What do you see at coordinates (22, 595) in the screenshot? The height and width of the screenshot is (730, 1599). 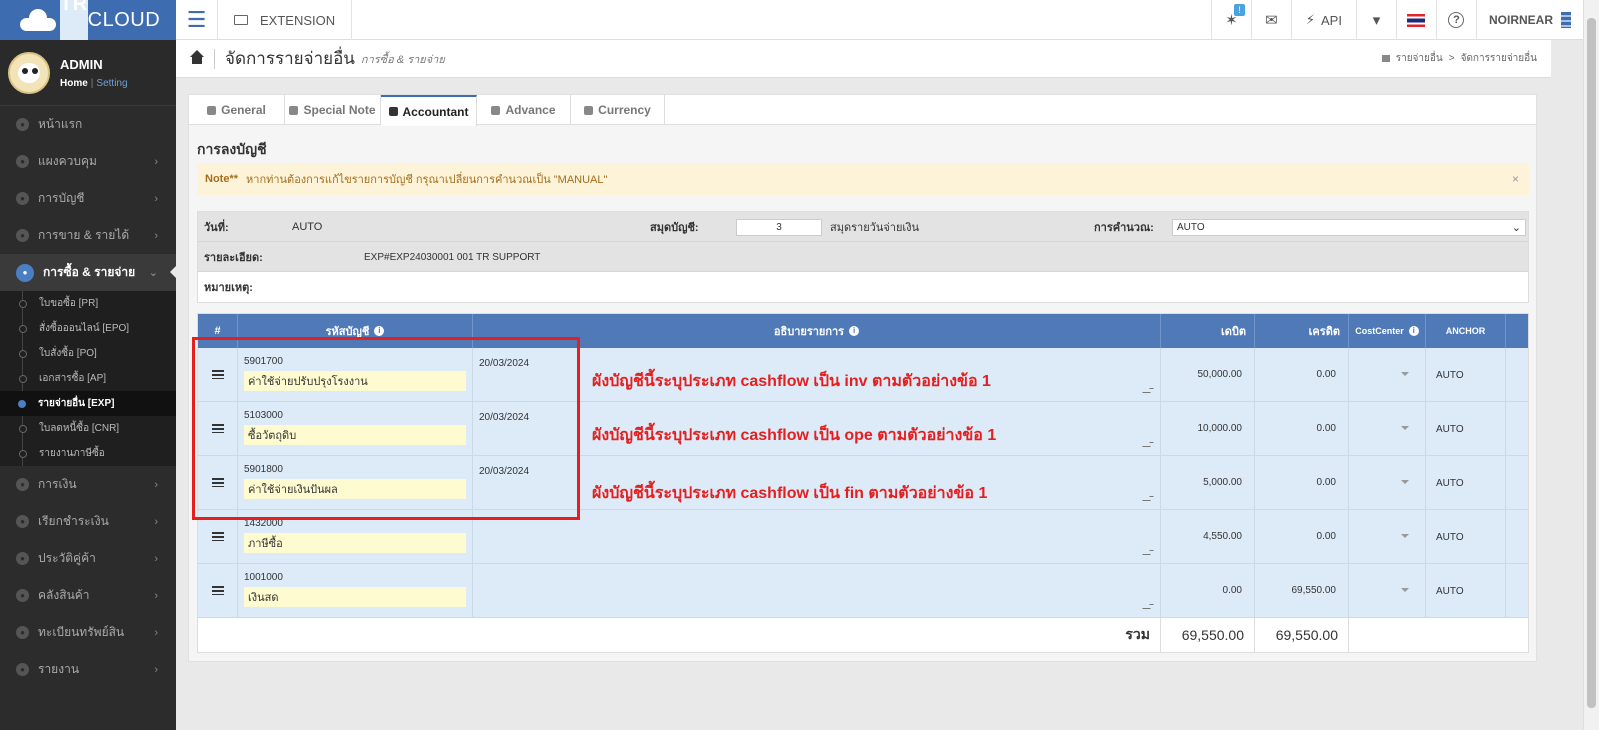 I see `cubes-icon: ●` at bounding box center [22, 595].